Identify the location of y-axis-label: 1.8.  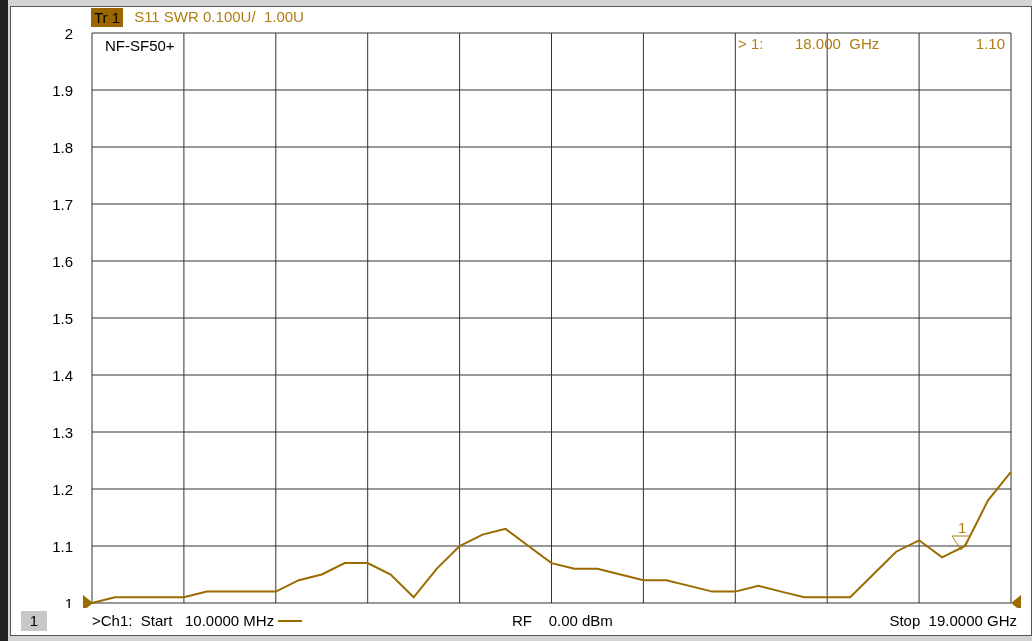
(62, 147).